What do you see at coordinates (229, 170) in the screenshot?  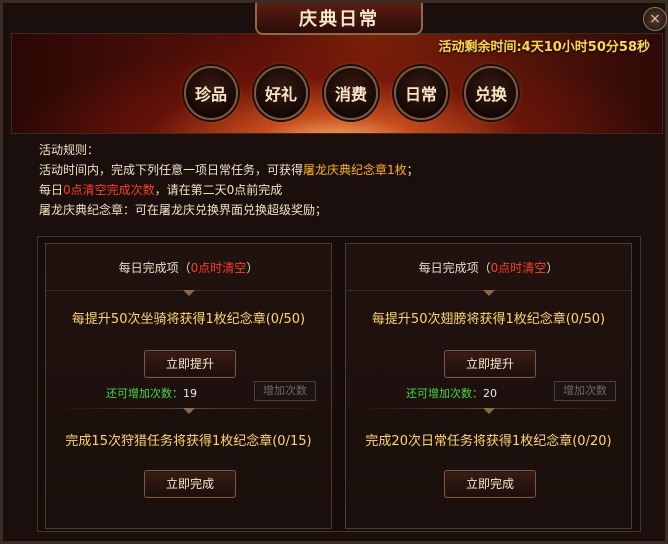 I see `rules-line-1: 活动时间内，完成下列任意一项日常任务，可获得屠龙庆典纪念章1枚；` at bounding box center [229, 170].